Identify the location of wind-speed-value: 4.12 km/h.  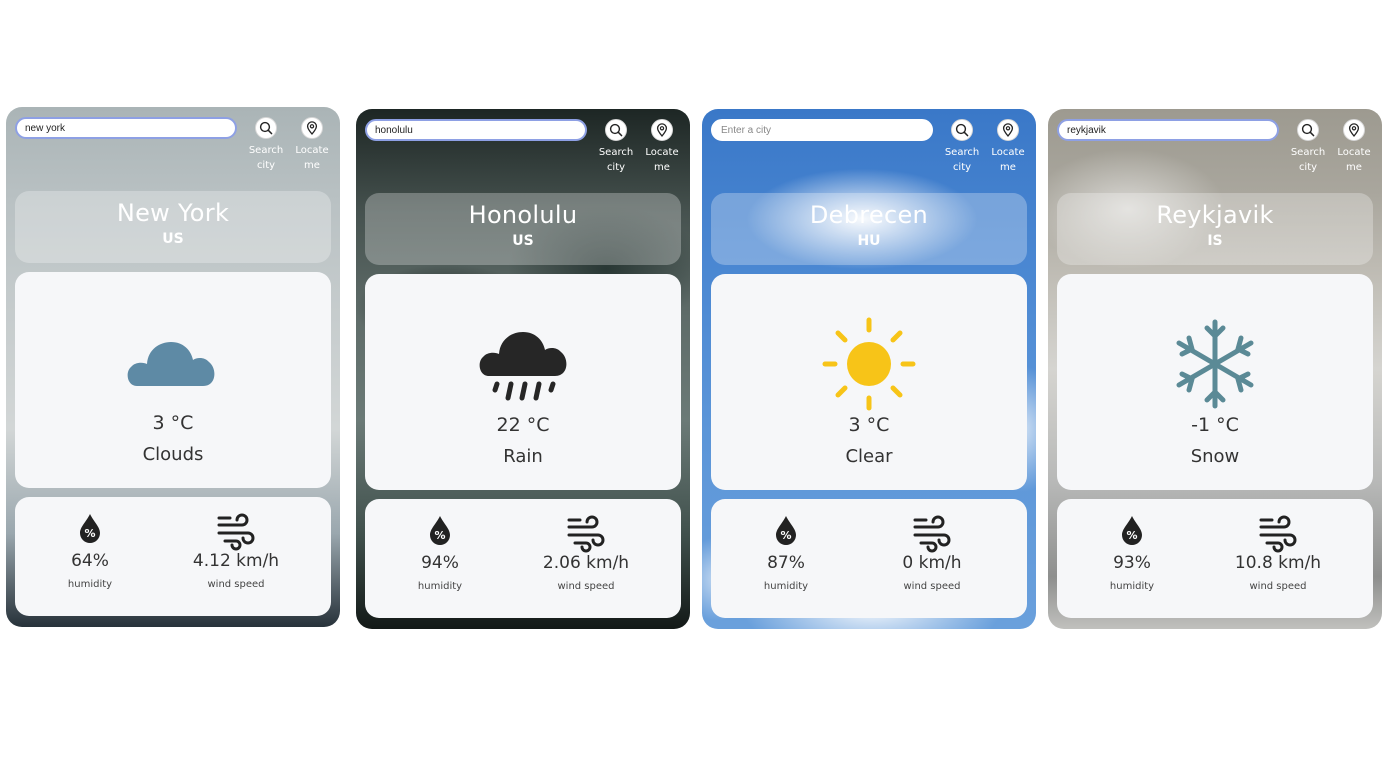
(236, 561).